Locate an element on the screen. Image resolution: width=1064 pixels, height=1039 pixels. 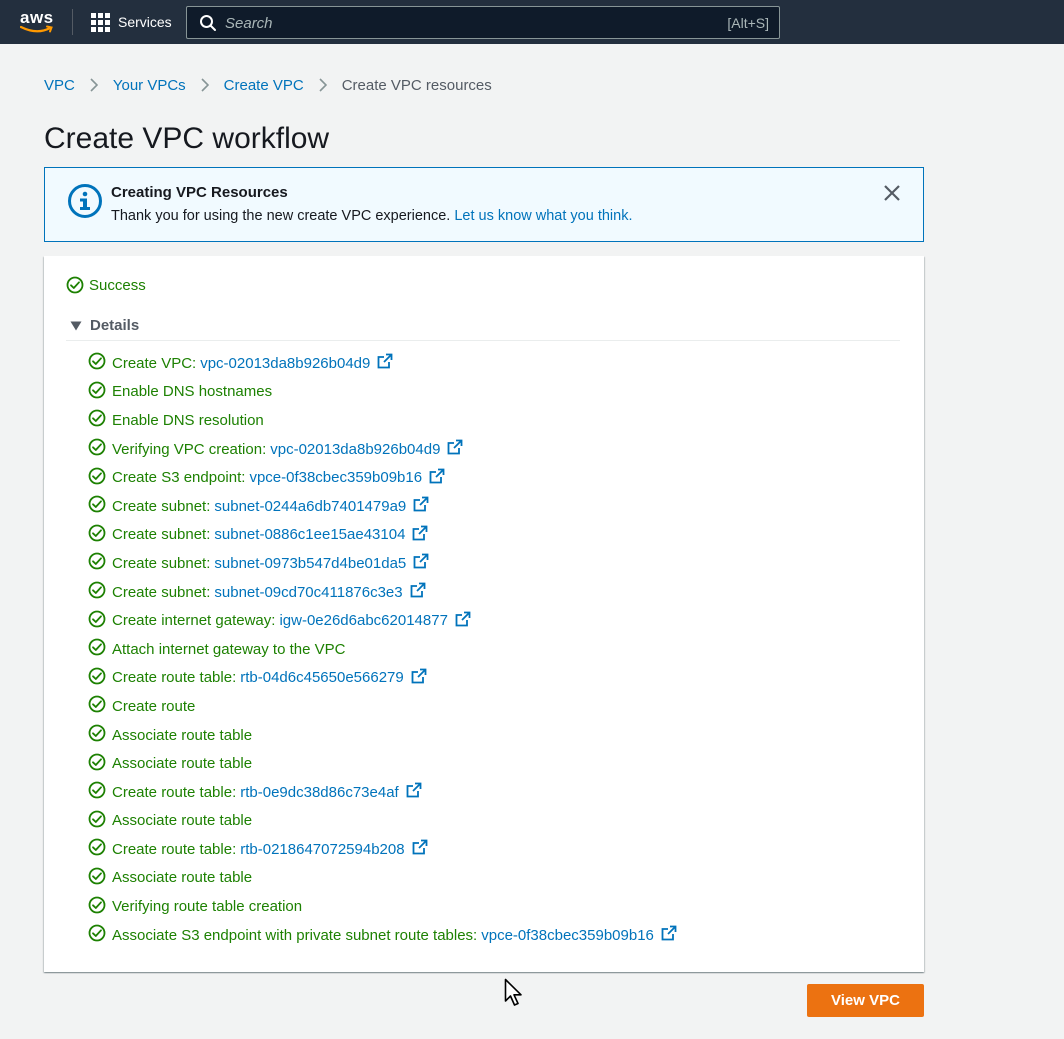
close-icon is located at coordinates (892, 193).